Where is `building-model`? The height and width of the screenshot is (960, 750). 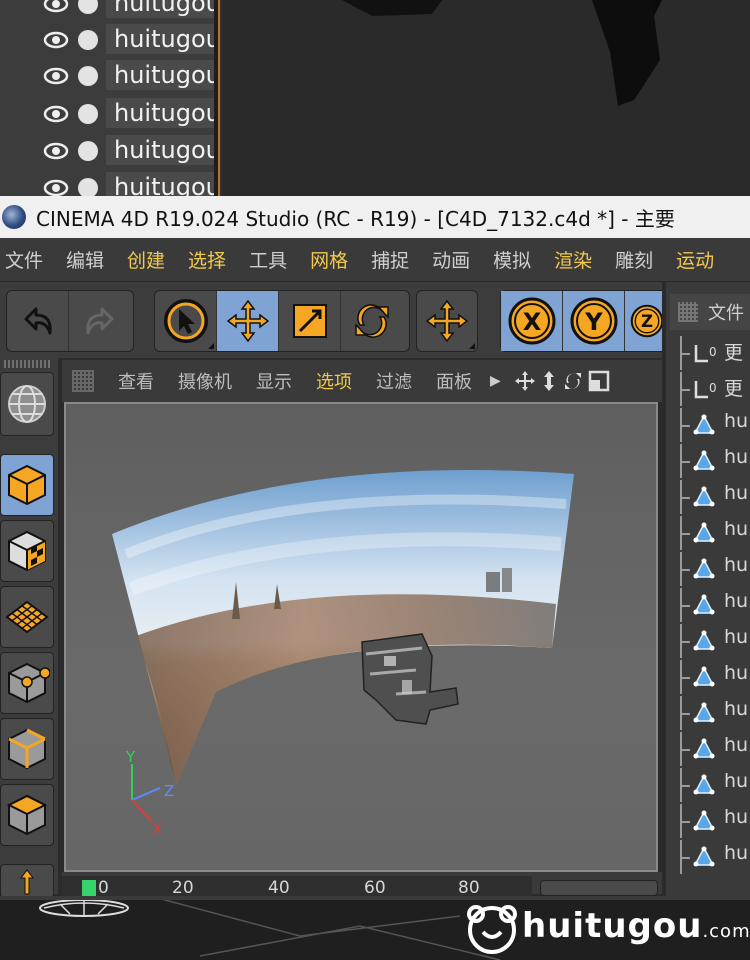 building-model is located at coordinates (410, 679).